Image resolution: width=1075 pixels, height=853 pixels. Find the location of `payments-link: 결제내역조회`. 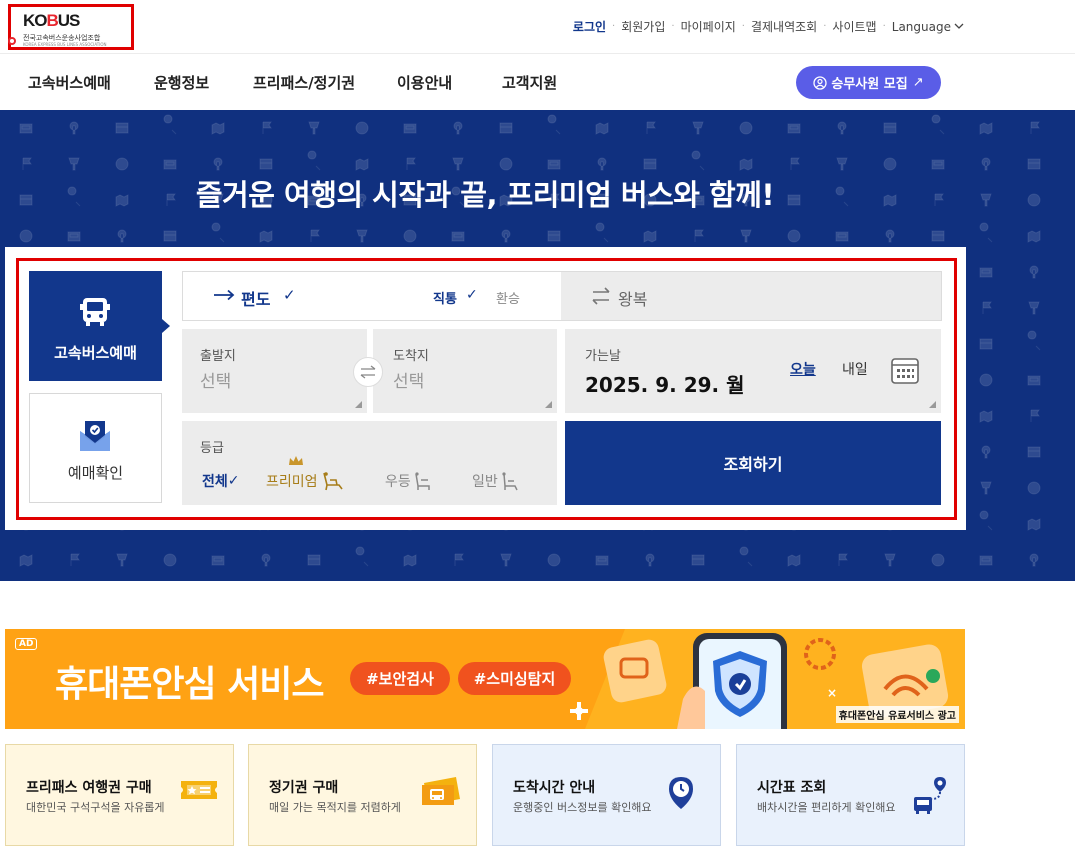

payments-link: 결제내역조회 is located at coordinates (784, 26).